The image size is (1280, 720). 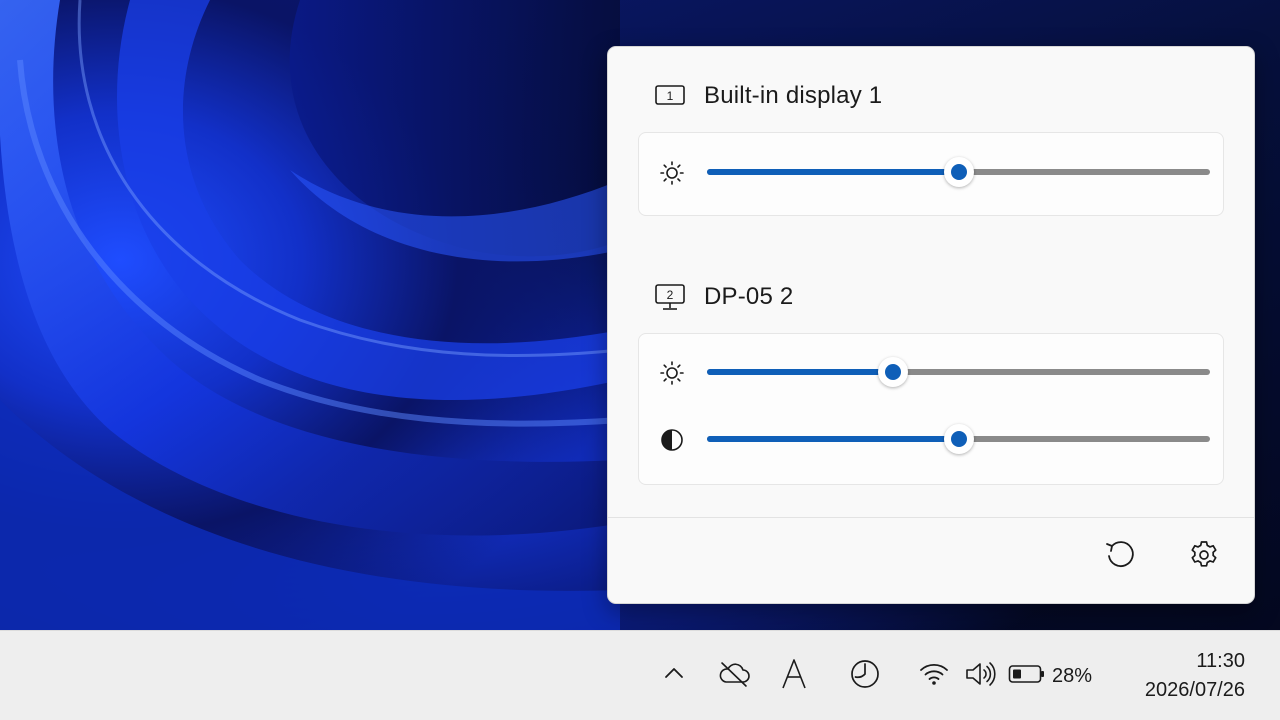 I want to click on monitor-app-tray-button, so click(x=865, y=676).